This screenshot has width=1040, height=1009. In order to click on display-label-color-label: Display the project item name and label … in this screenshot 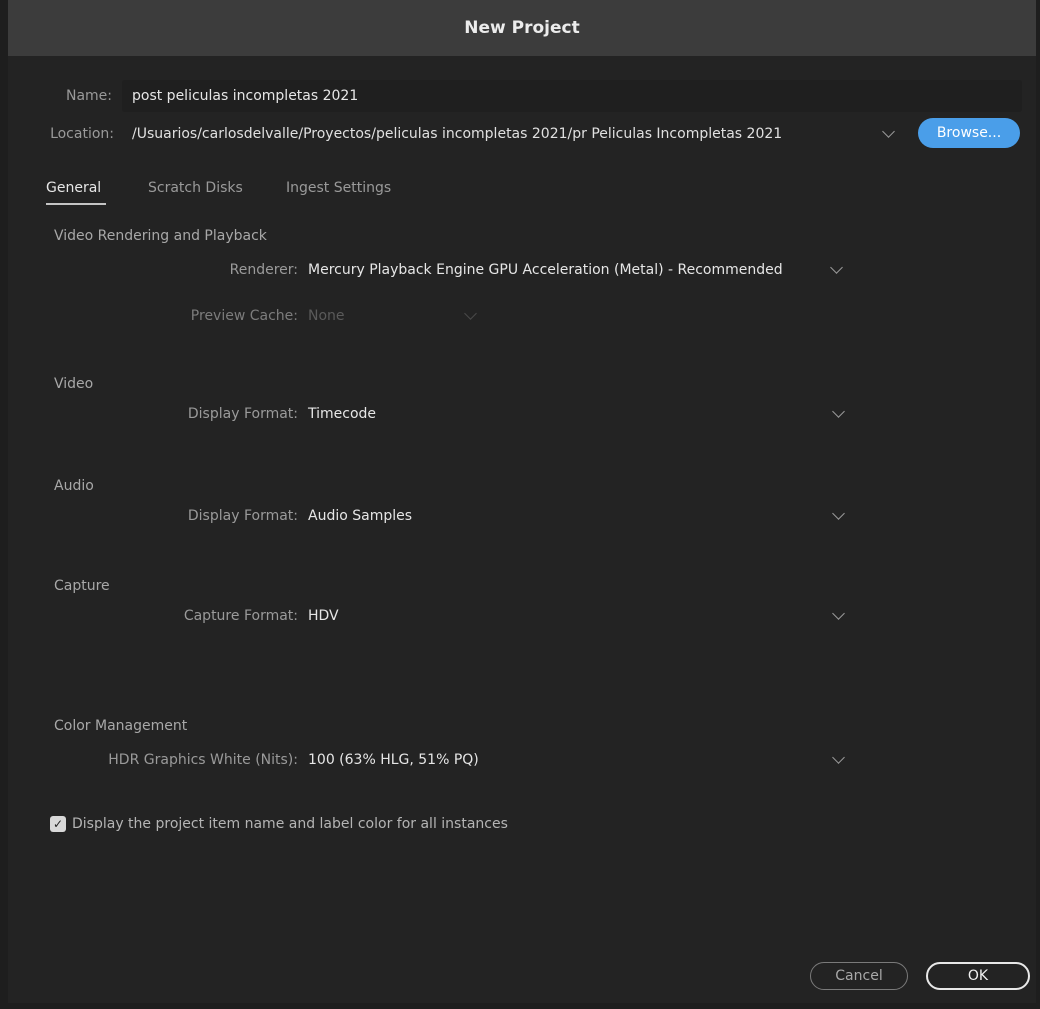, I will do `click(290, 824)`.